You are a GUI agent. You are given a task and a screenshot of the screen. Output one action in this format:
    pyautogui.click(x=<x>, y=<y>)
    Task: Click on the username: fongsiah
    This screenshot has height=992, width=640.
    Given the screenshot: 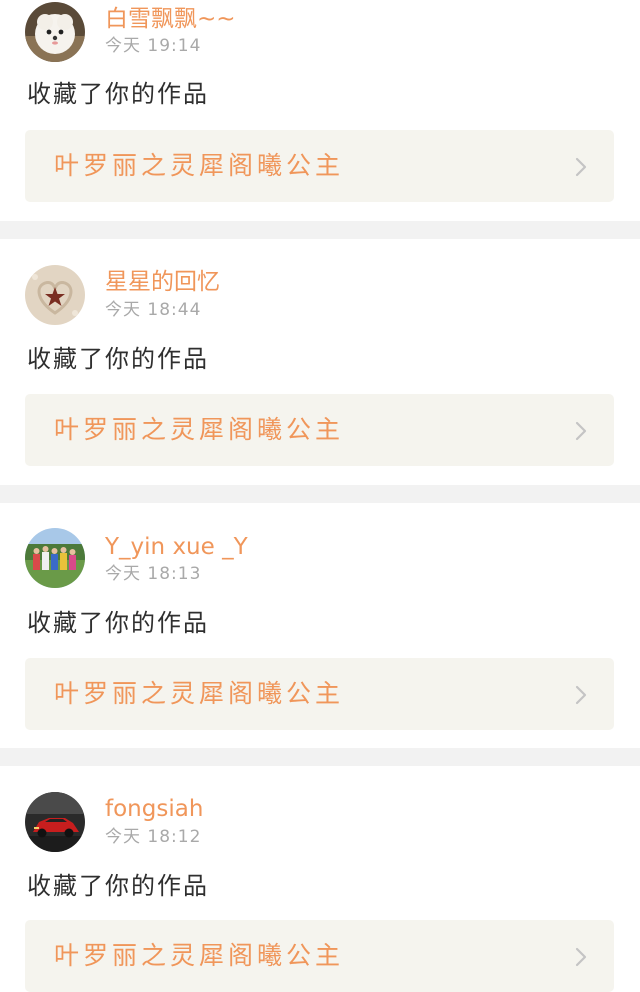 What is the action you would take?
    pyautogui.click(x=154, y=809)
    